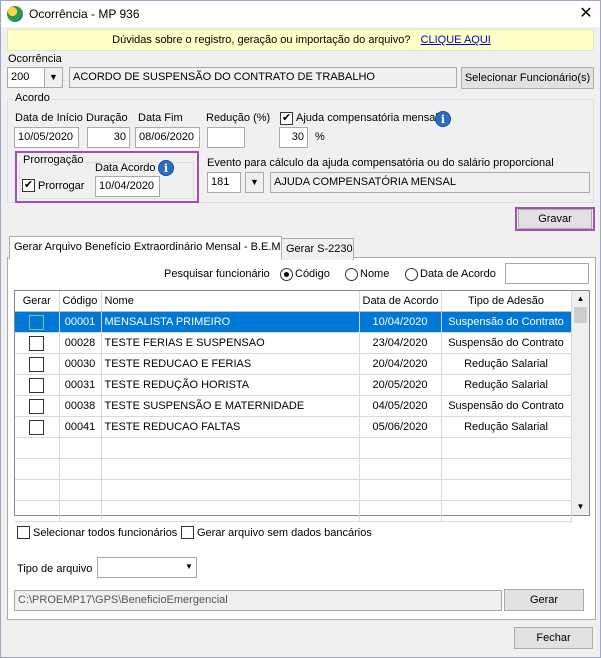 The width and height of the screenshot is (601, 658). I want to click on cell-nome: TESTE REDUCAO FALTAS, so click(230, 427).